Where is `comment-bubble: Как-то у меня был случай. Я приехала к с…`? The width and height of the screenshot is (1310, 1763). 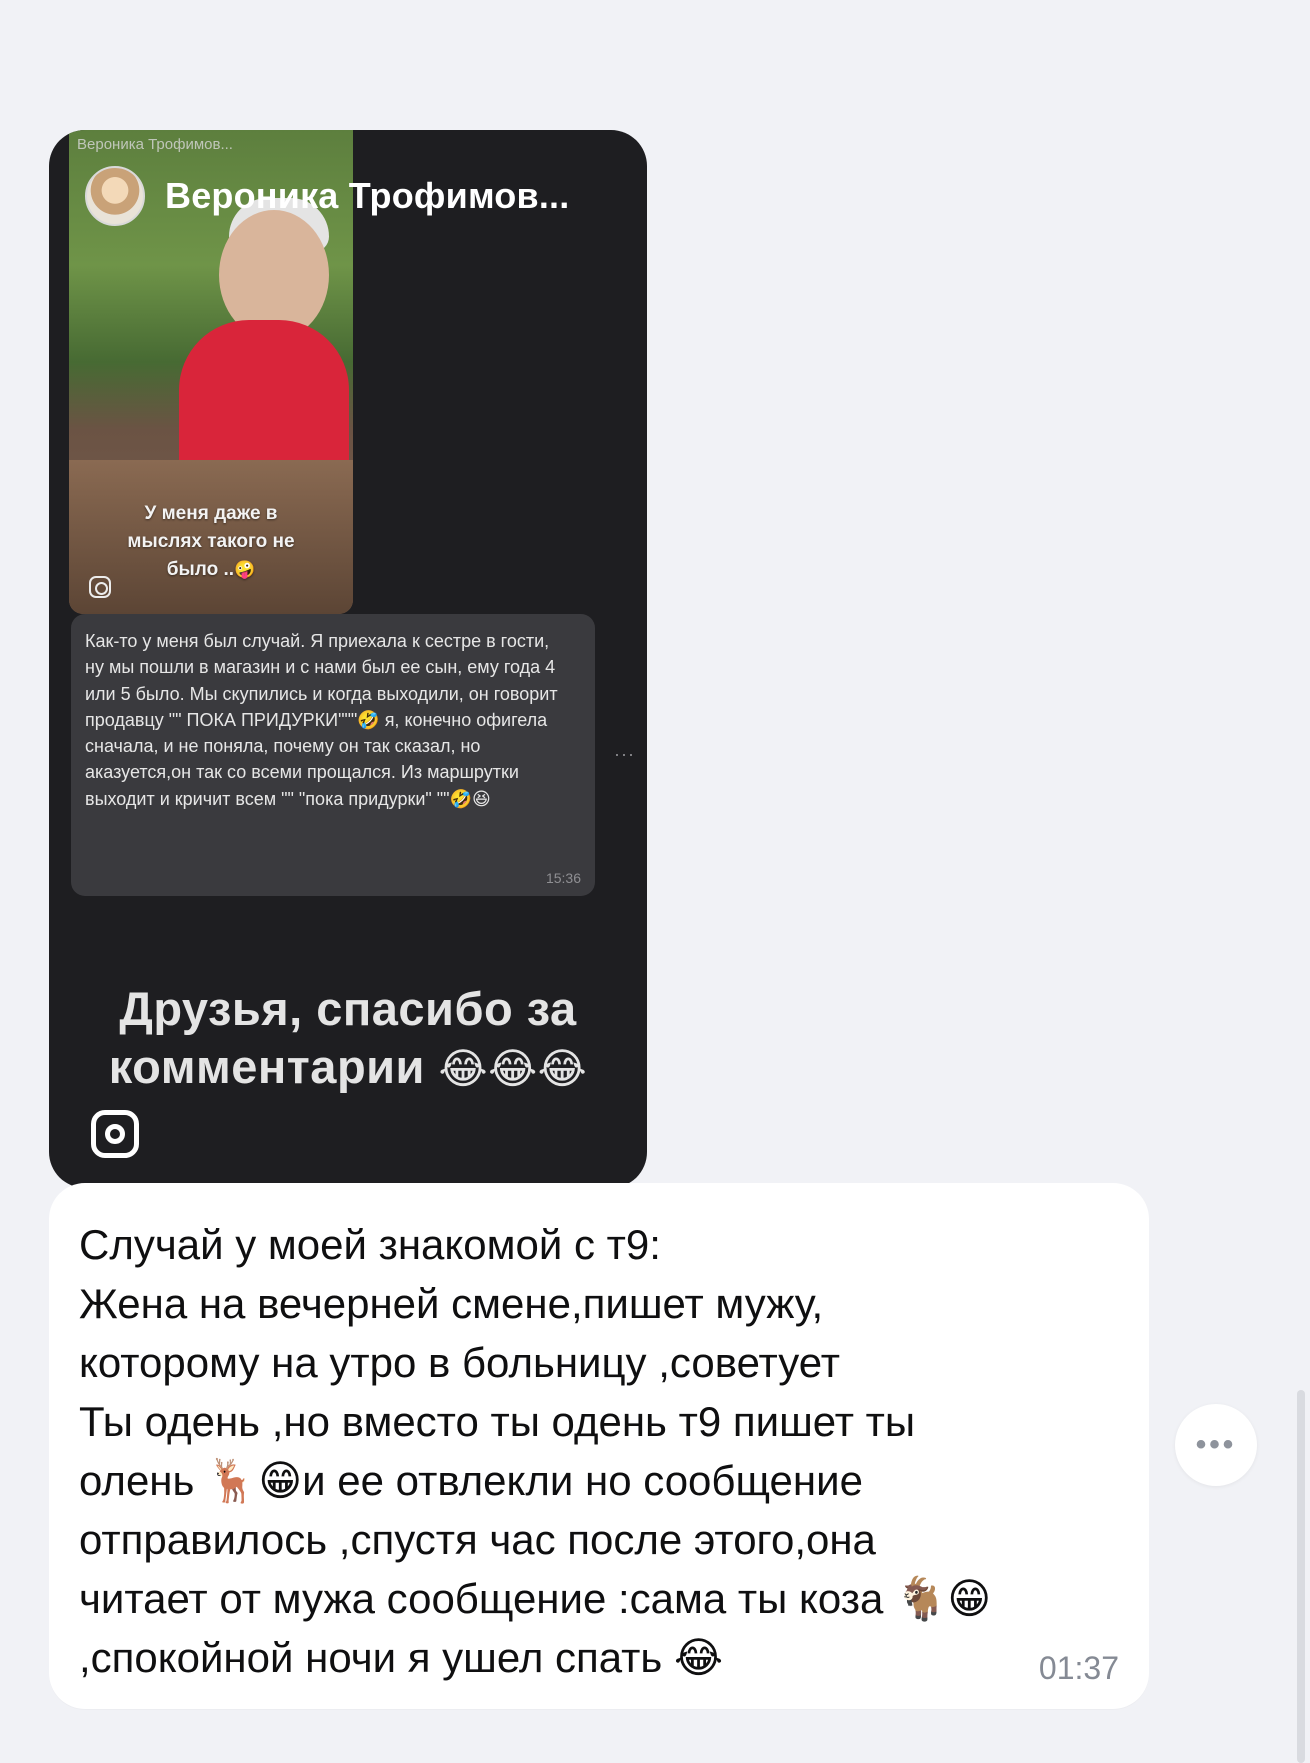 comment-bubble: Как-то у меня был случай. Я приехала к с… is located at coordinates (333, 755).